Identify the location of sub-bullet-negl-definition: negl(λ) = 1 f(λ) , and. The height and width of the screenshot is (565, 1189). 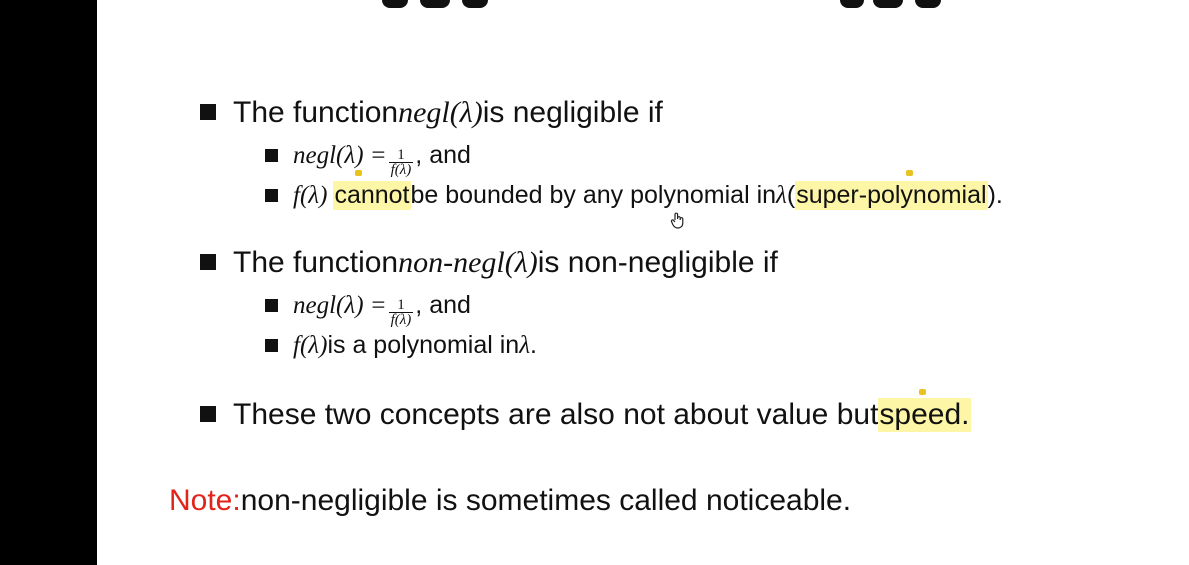
(368, 161).